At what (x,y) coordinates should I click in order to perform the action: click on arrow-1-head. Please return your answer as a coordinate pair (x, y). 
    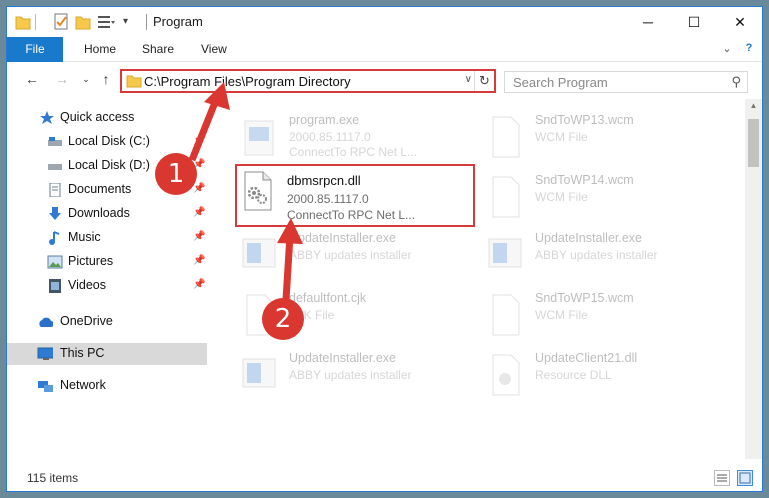
    Looking at the image, I should click on (217, 96).